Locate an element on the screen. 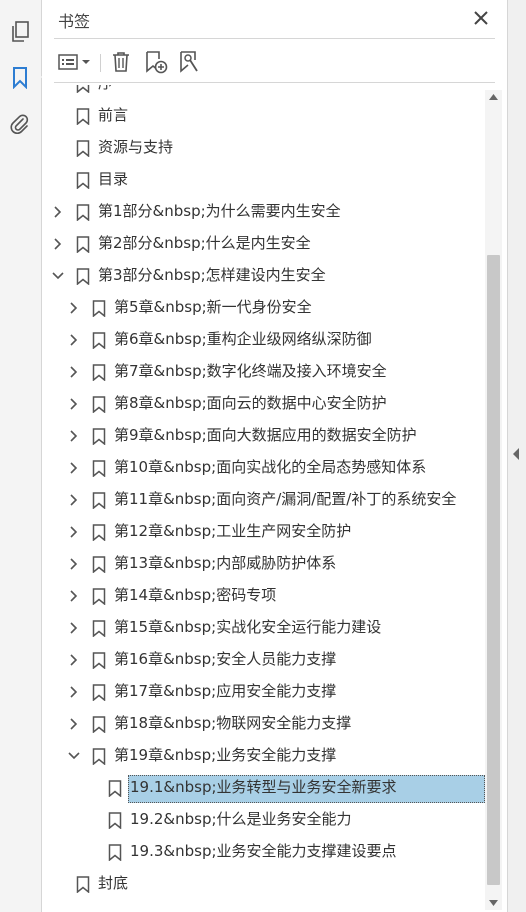  scroll-down-icon is located at coordinates (493, 903).